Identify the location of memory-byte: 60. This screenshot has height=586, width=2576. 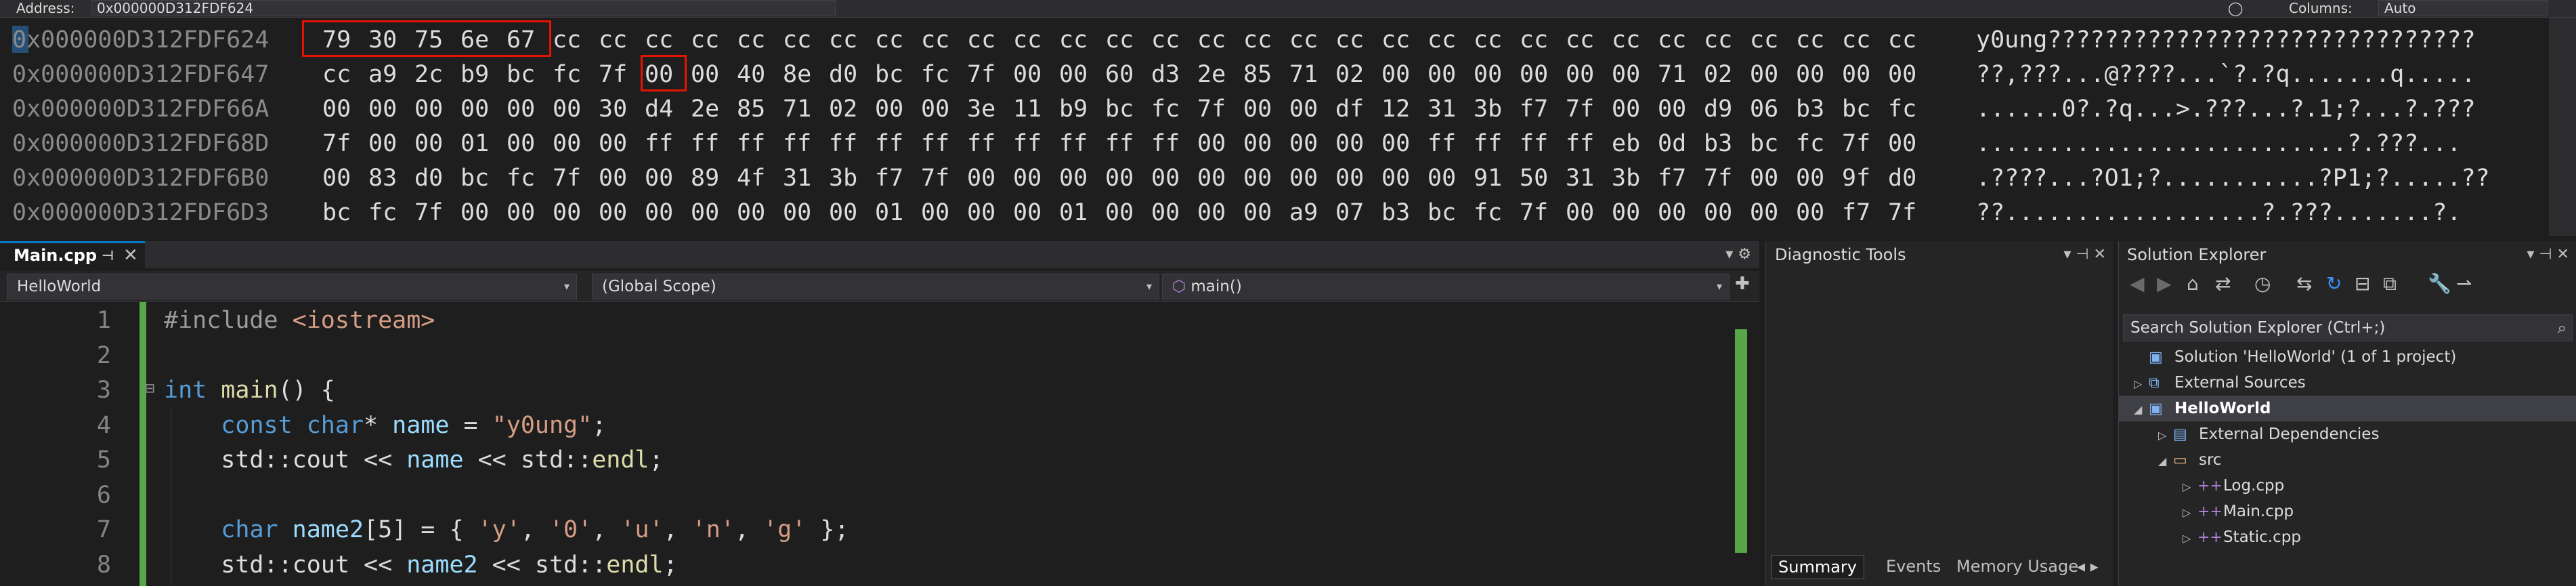
(1128, 74).